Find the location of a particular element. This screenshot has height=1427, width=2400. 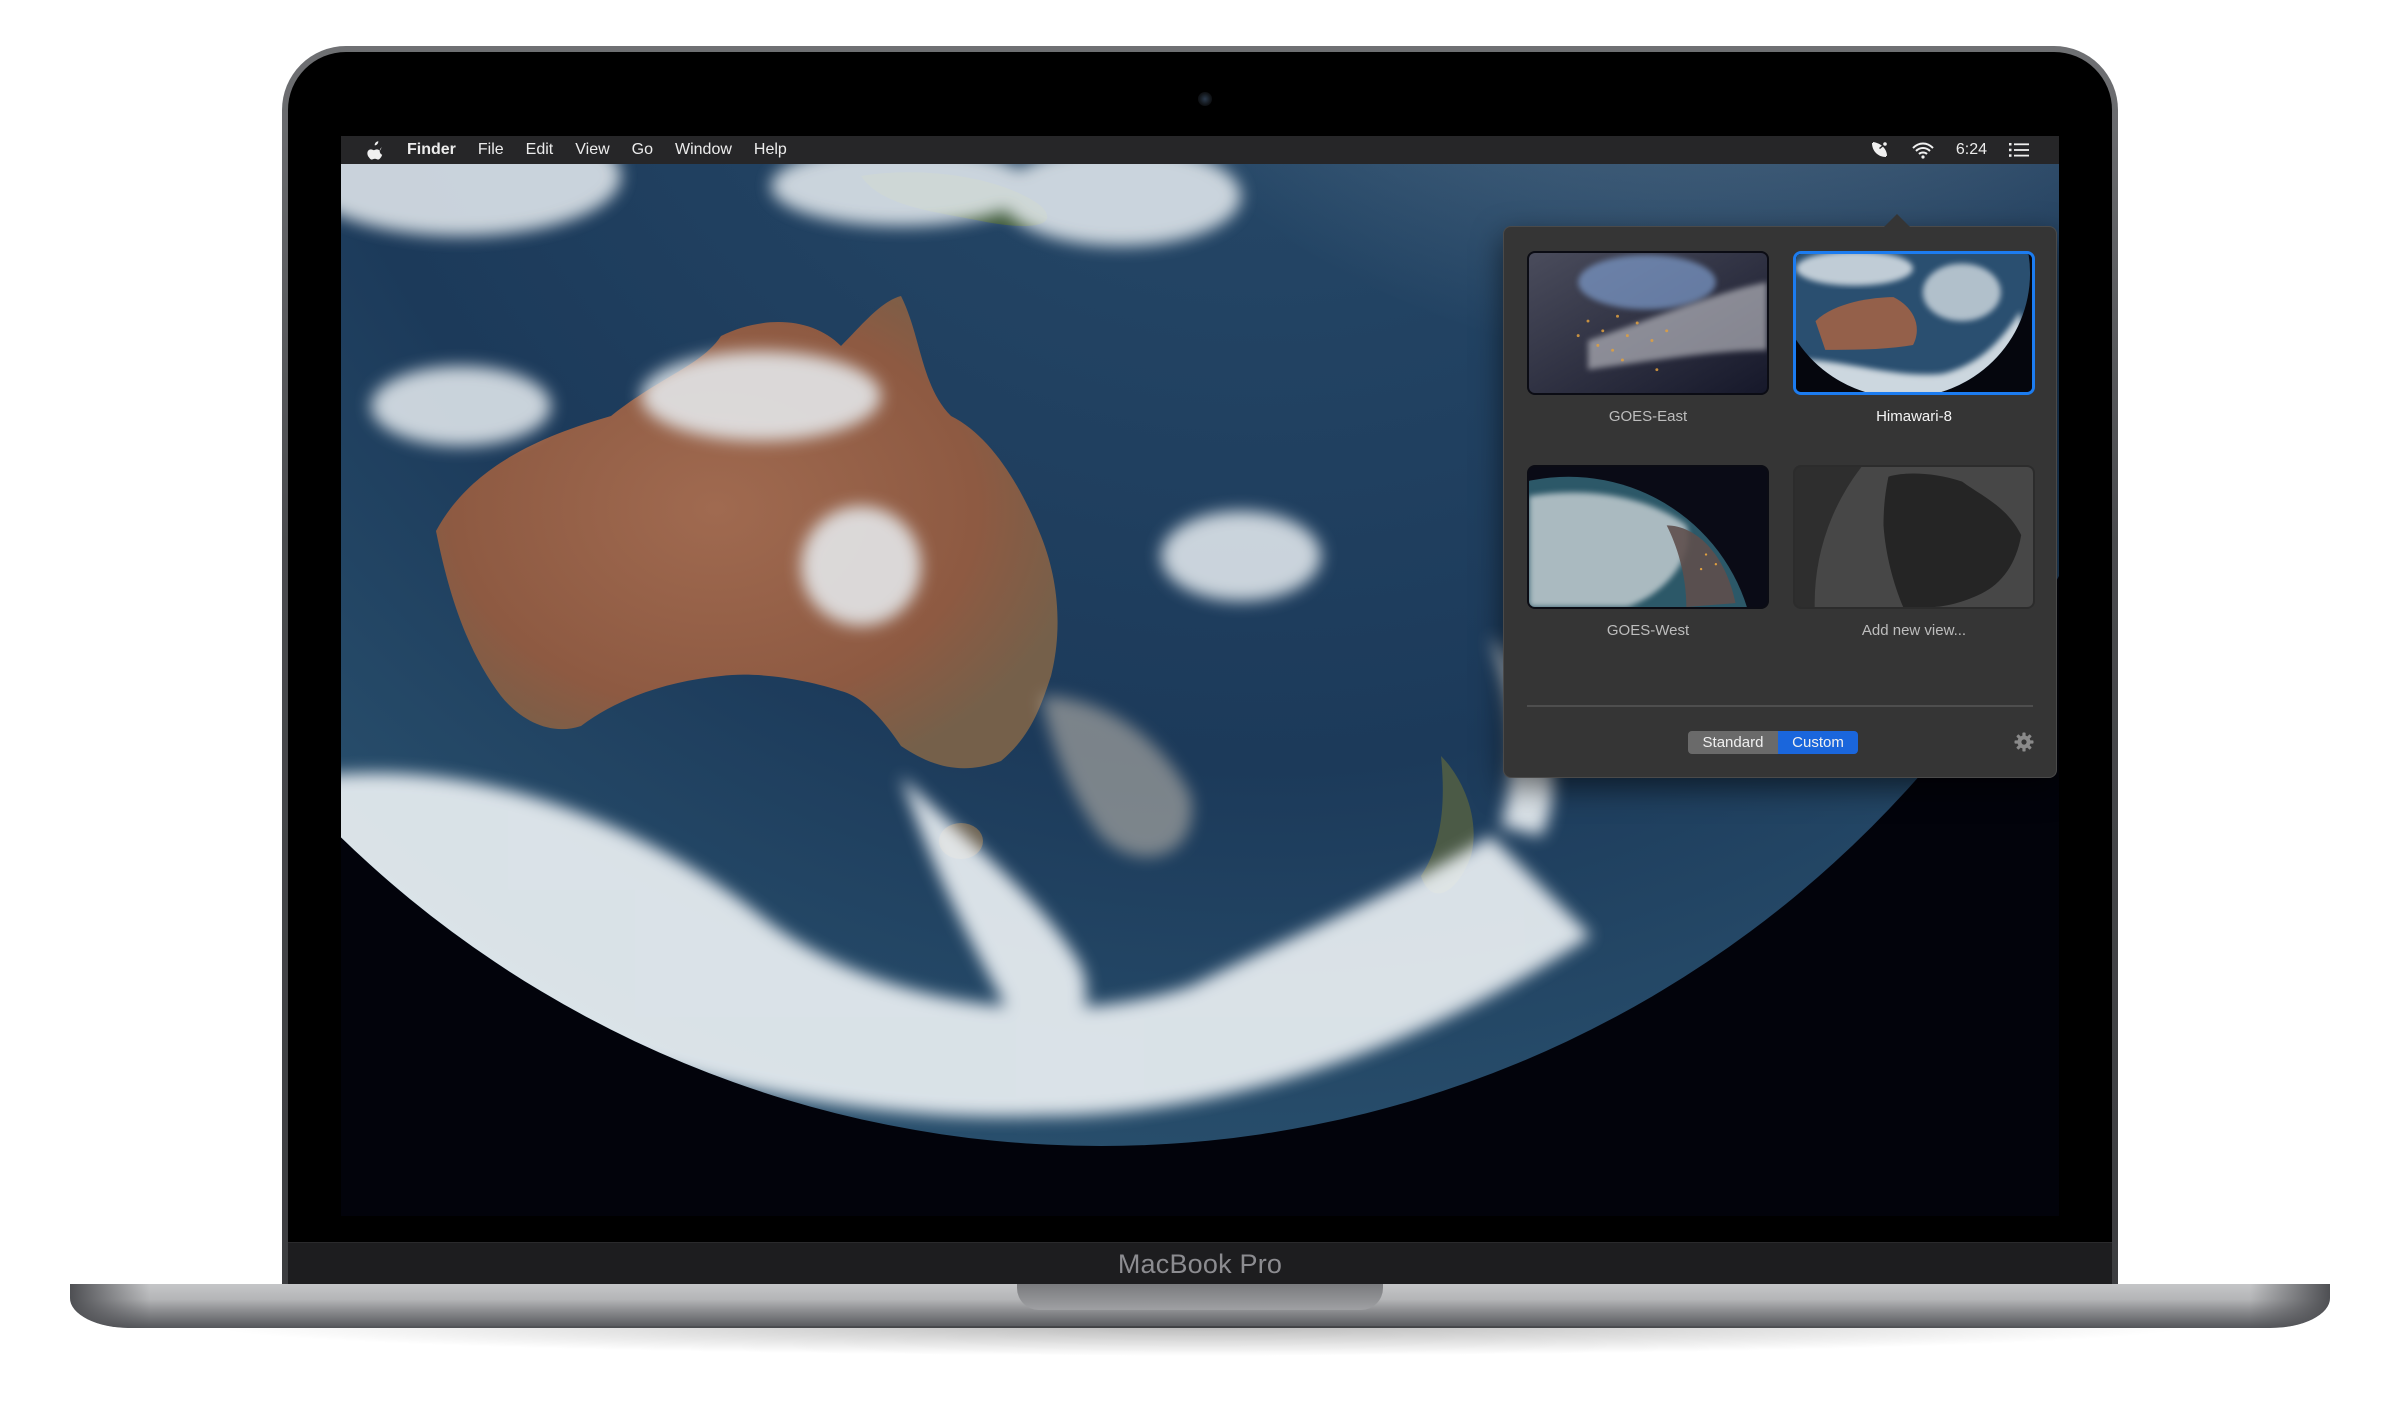

view-label: GOES-West is located at coordinates (1648, 630).